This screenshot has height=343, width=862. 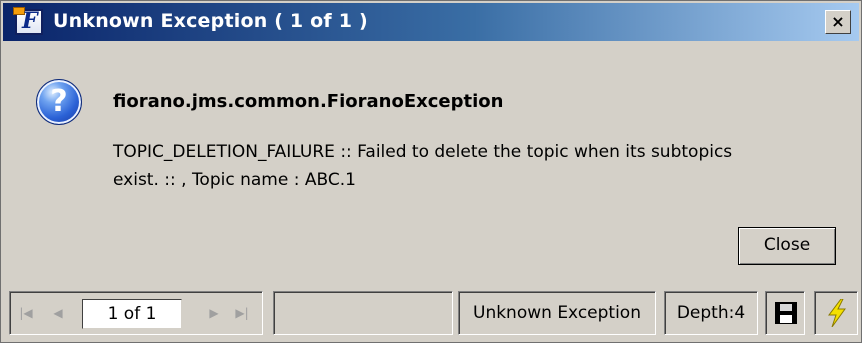 I want to click on status-empty-cell, so click(x=363, y=313).